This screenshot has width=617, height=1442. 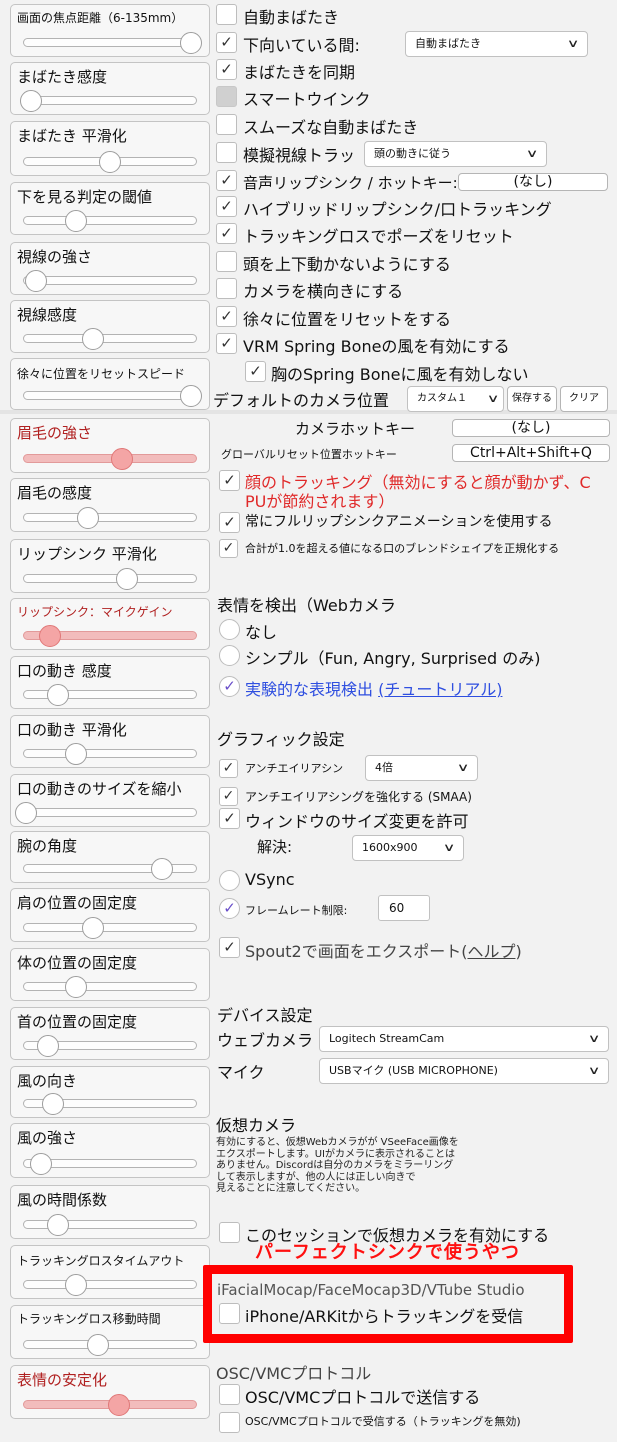 I want to click on expression-simple-radio, so click(x=229, y=655).